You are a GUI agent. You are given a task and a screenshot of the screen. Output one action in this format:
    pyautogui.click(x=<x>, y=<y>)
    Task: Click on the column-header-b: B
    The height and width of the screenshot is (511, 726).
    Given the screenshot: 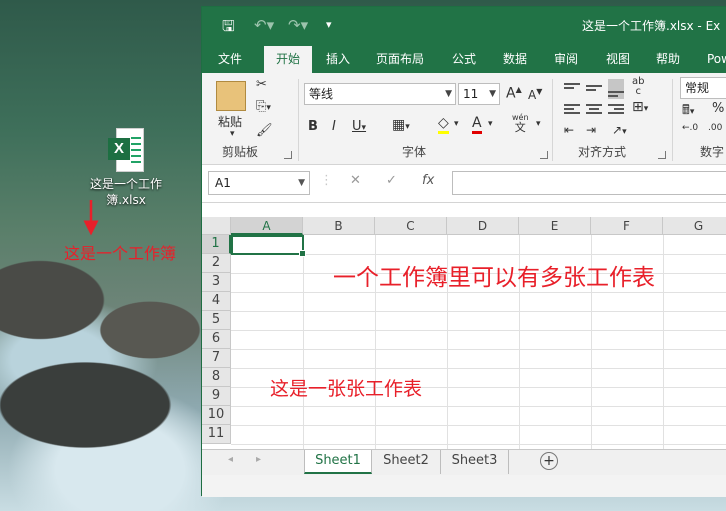 What is the action you would take?
    pyautogui.click(x=339, y=226)
    